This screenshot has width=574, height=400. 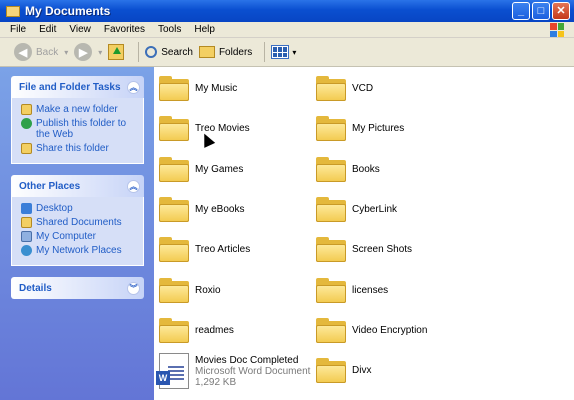 What do you see at coordinates (287, 30) in the screenshot?
I see `menu-bar: File Edit View Favorites Tools Help` at bounding box center [287, 30].